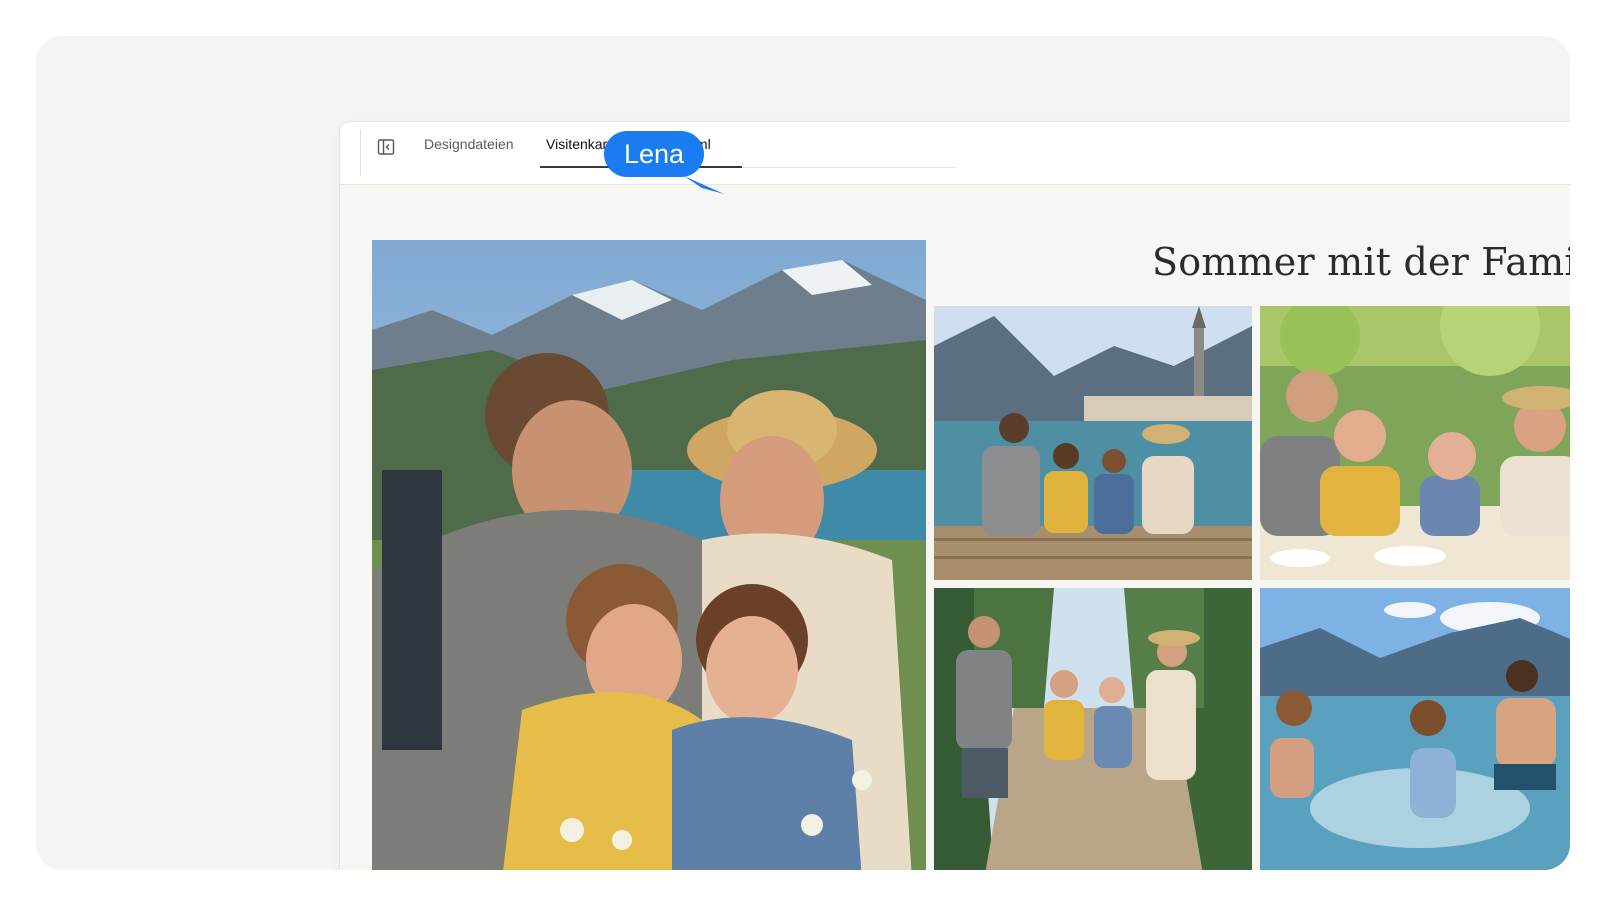  What do you see at coordinates (1093, 729) in the screenshot?
I see `photo-family-forest` at bounding box center [1093, 729].